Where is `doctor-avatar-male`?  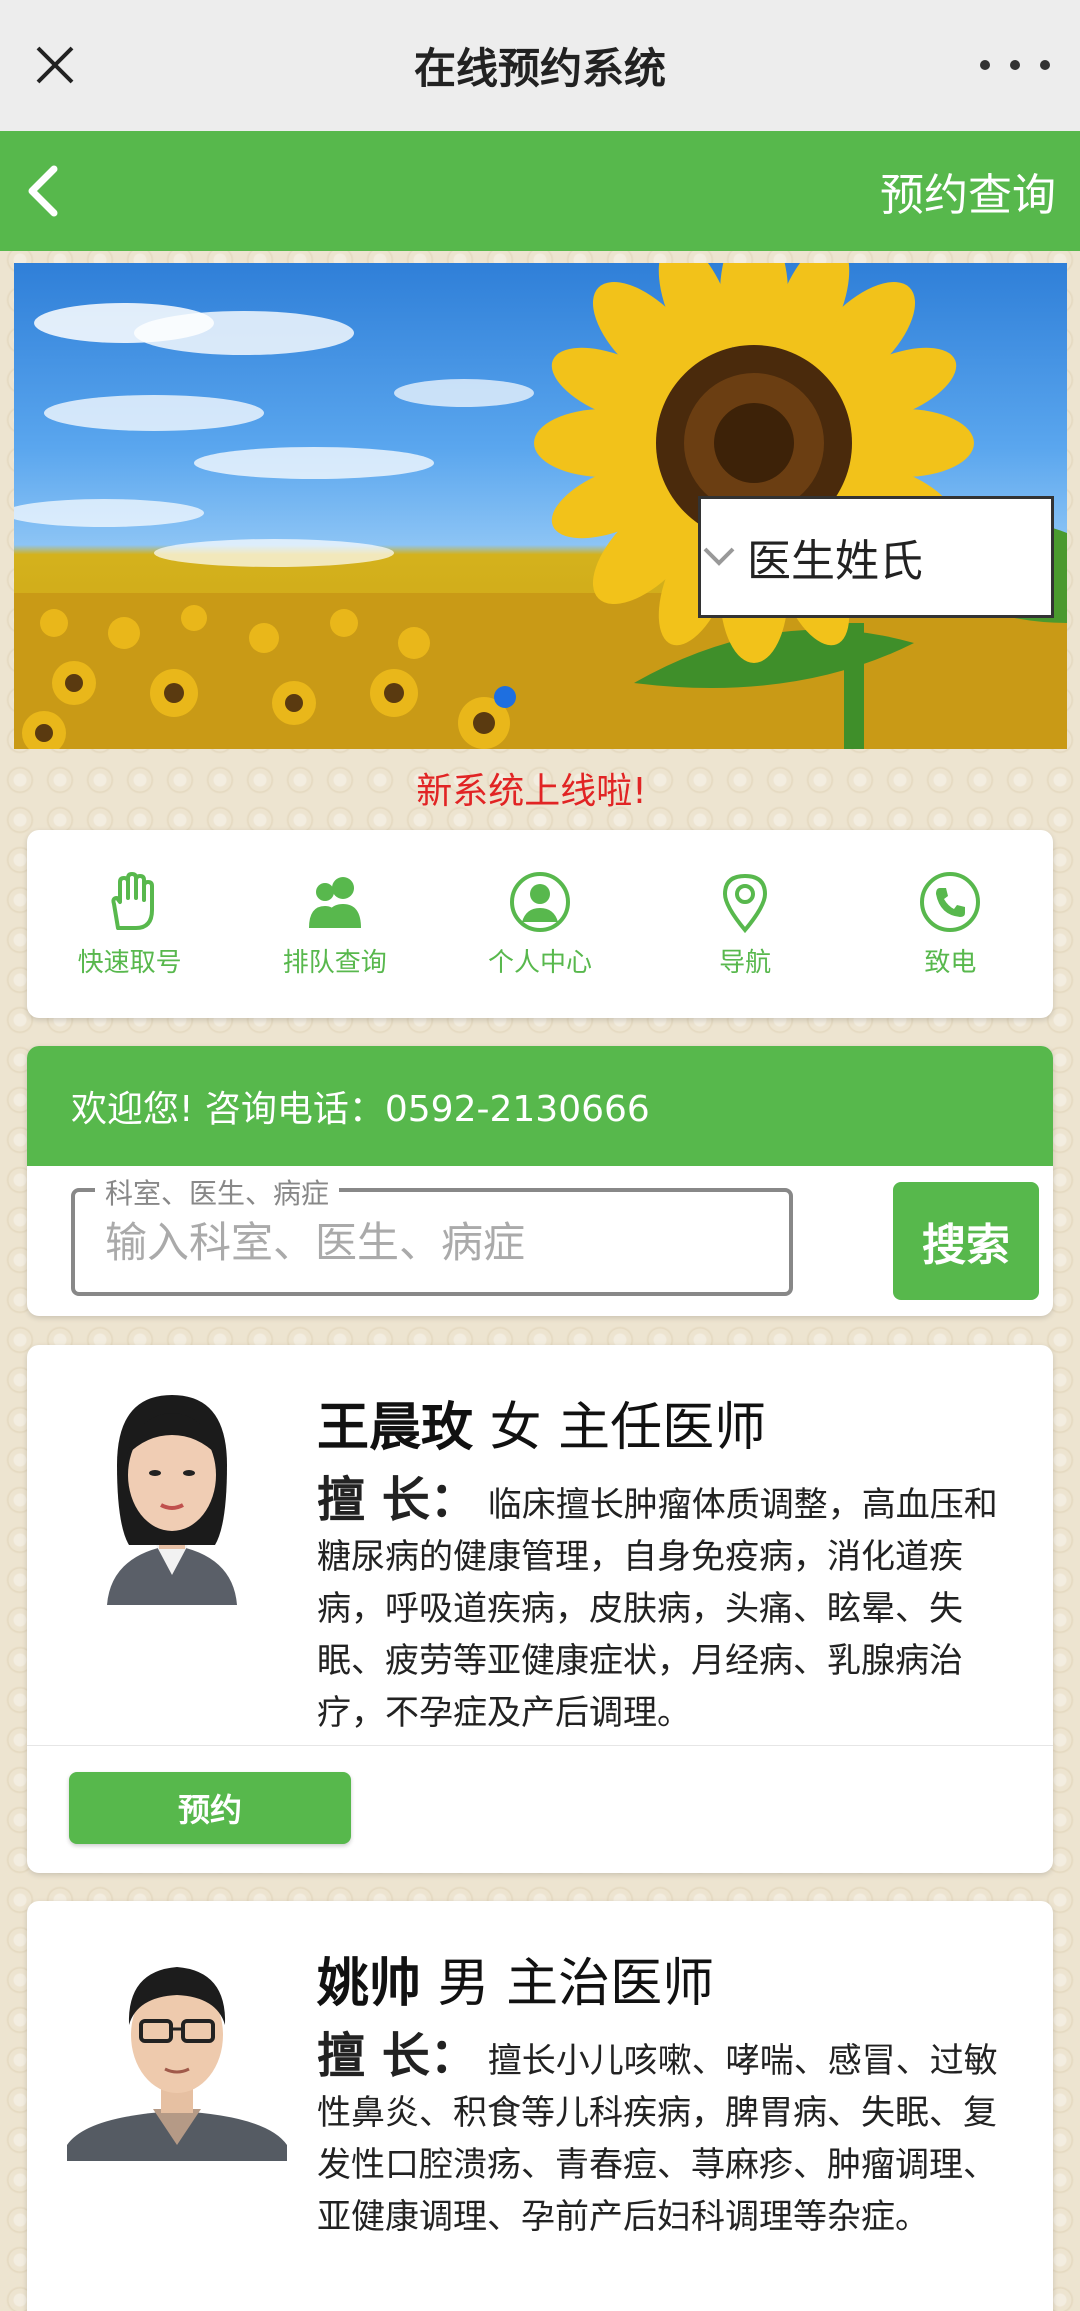
doctor-avatar-male is located at coordinates (177, 2046).